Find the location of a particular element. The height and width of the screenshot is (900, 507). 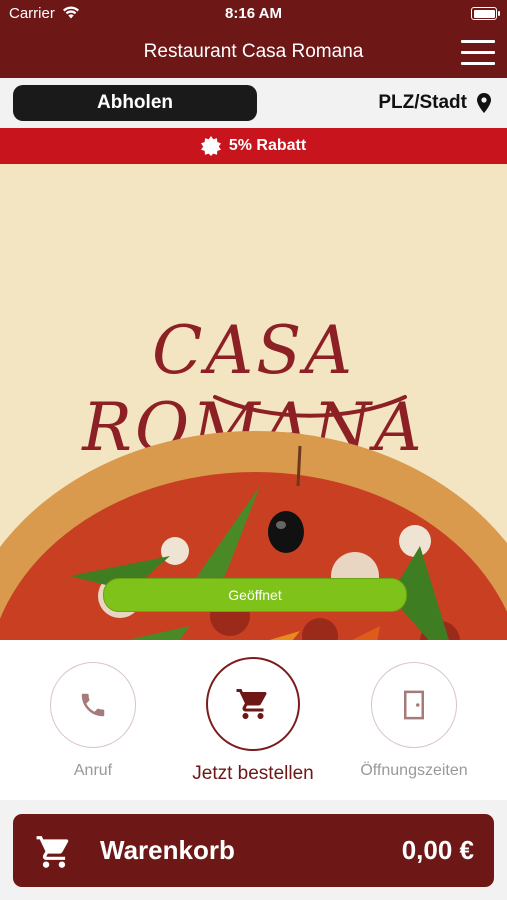

page-title: Restaurant Casa Romana is located at coordinates (253, 51).